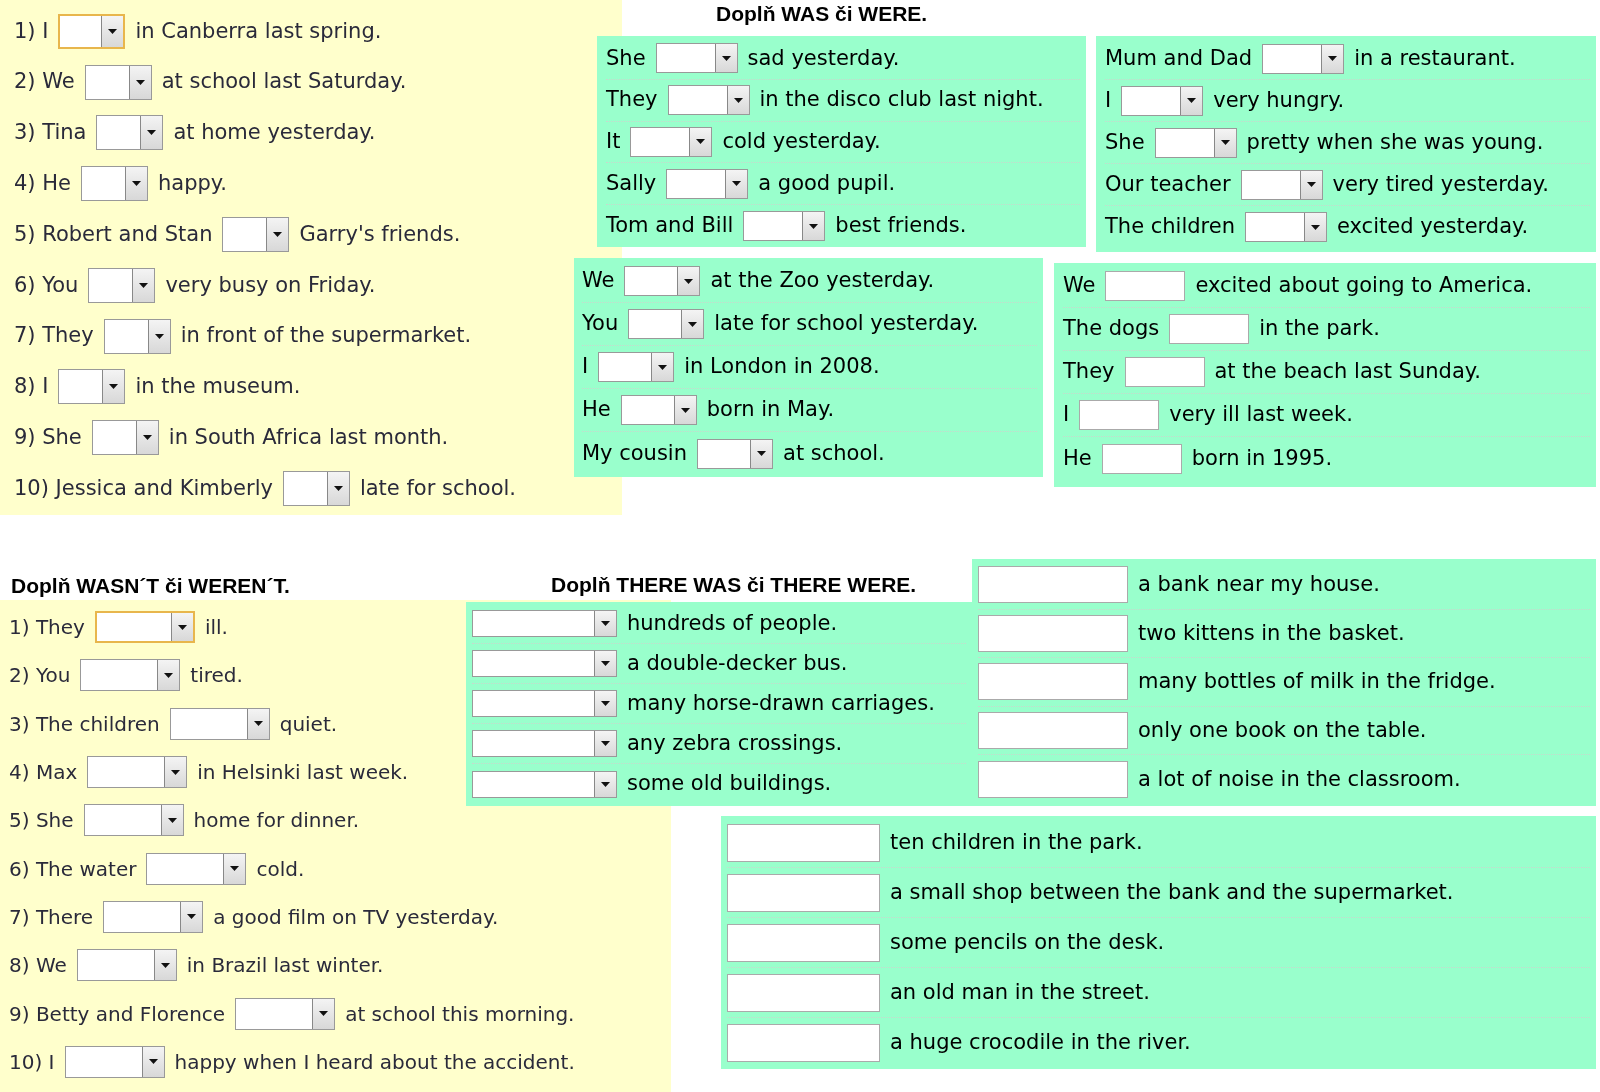 Image resolution: width=1600 pixels, height=1092 pixels. What do you see at coordinates (827, 184) in the screenshot?
I see `sentence-end: a good pupil.` at bounding box center [827, 184].